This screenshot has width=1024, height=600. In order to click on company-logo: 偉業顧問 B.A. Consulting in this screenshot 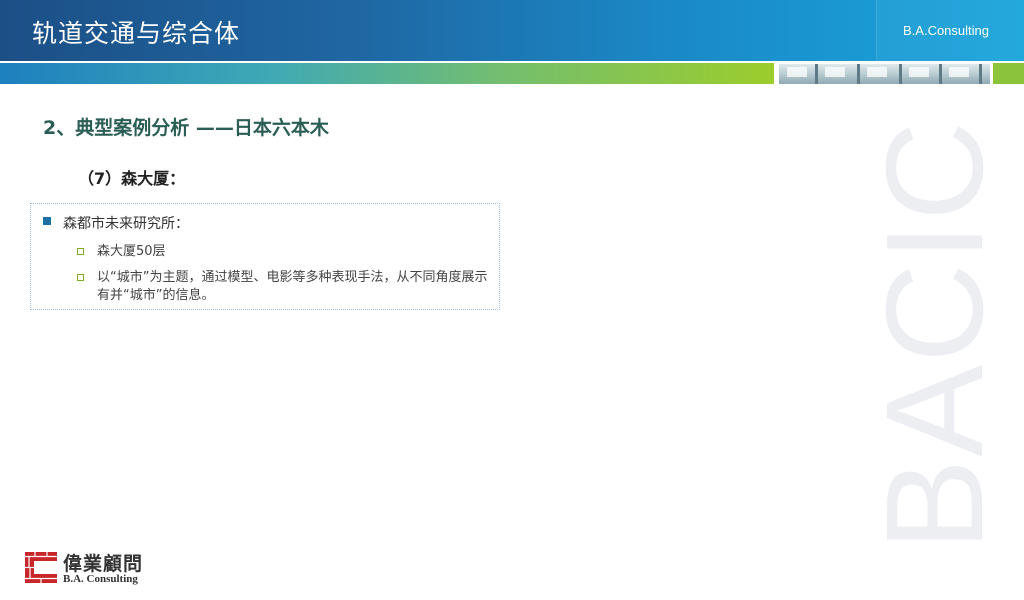, I will do `click(89, 569)`.